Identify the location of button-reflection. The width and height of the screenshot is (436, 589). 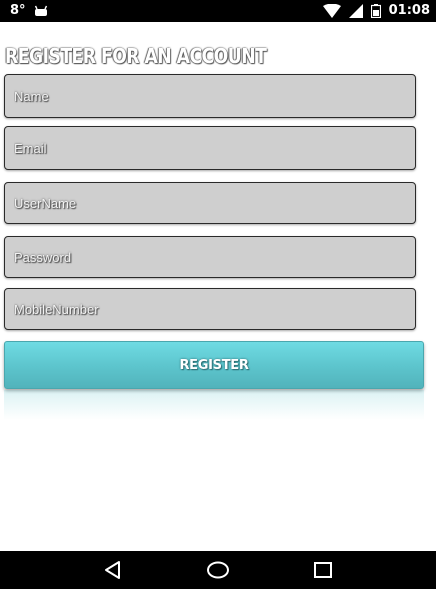
(214, 405).